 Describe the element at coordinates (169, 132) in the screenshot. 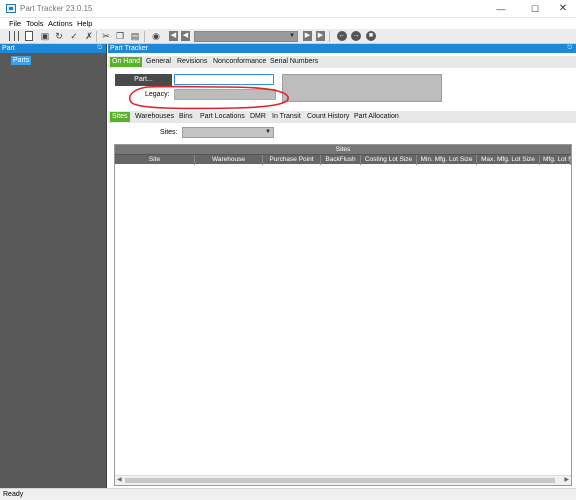

I see `sites-label: Sites:` at that location.